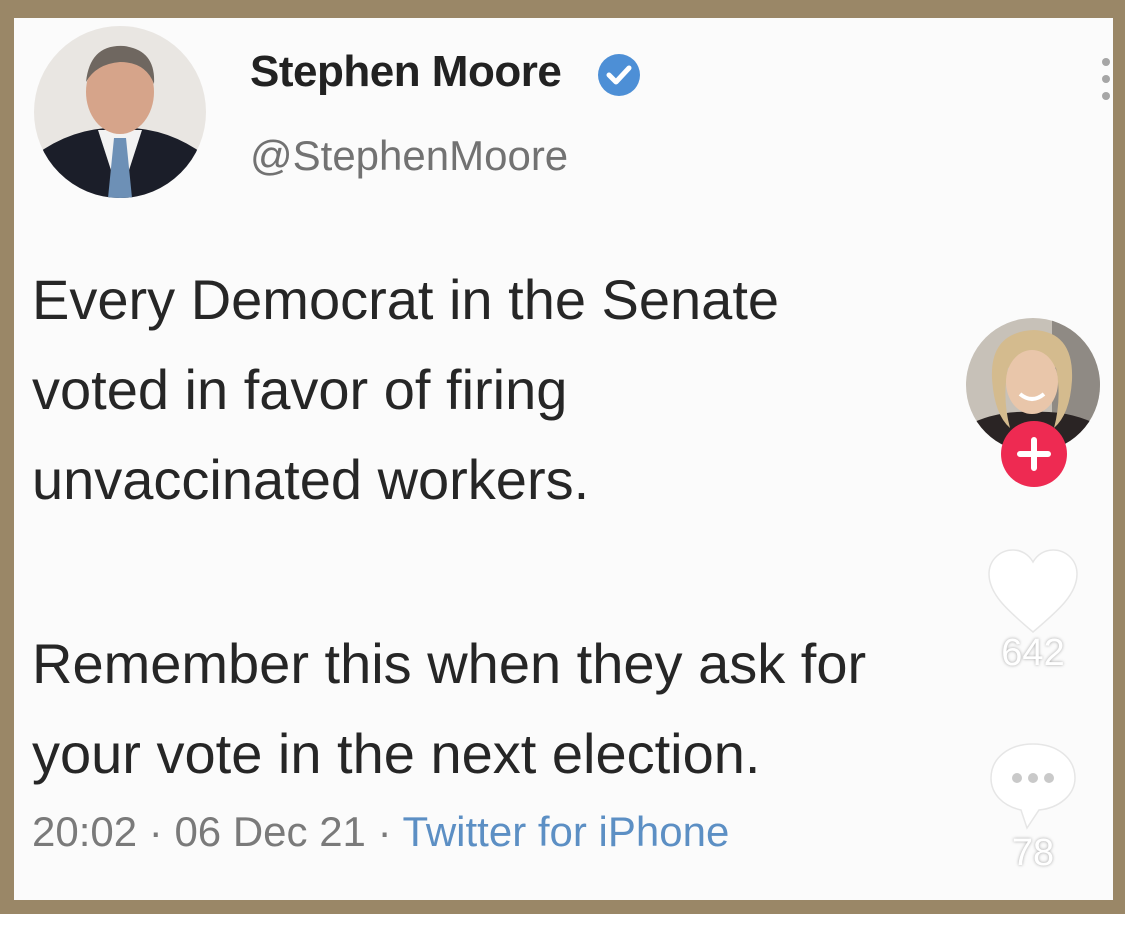 This screenshot has width=1125, height=932. What do you see at coordinates (409, 156) in the screenshot?
I see `author-handle: @StephenMoore` at bounding box center [409, 156].